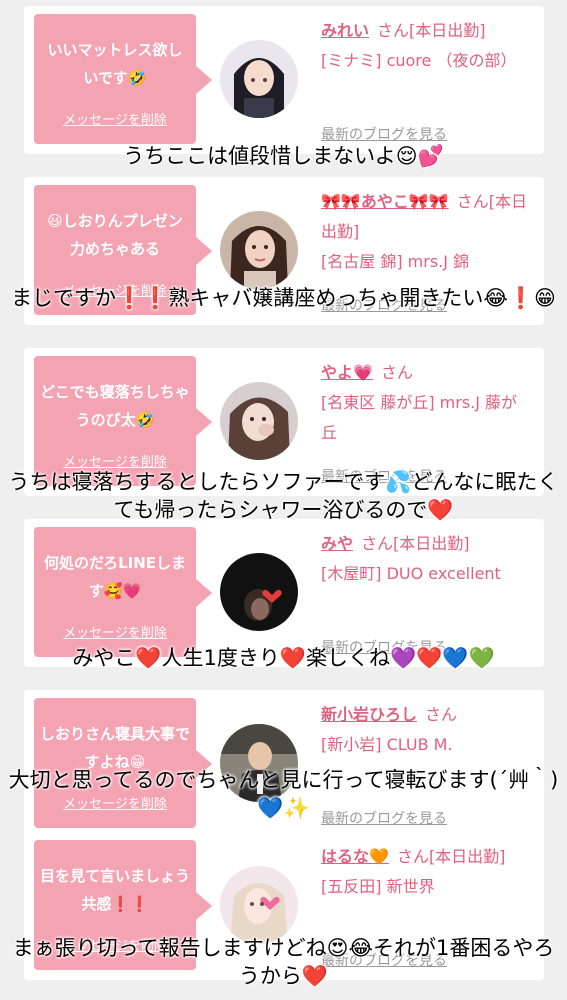 The width and height of the screenshot is (567, 1000). What do you see at coordinates (115, 406) in the screenshot?
I see `message-text: どこでも寝落ちしちゃうのび太🤣` at bounding box center [115, 406].